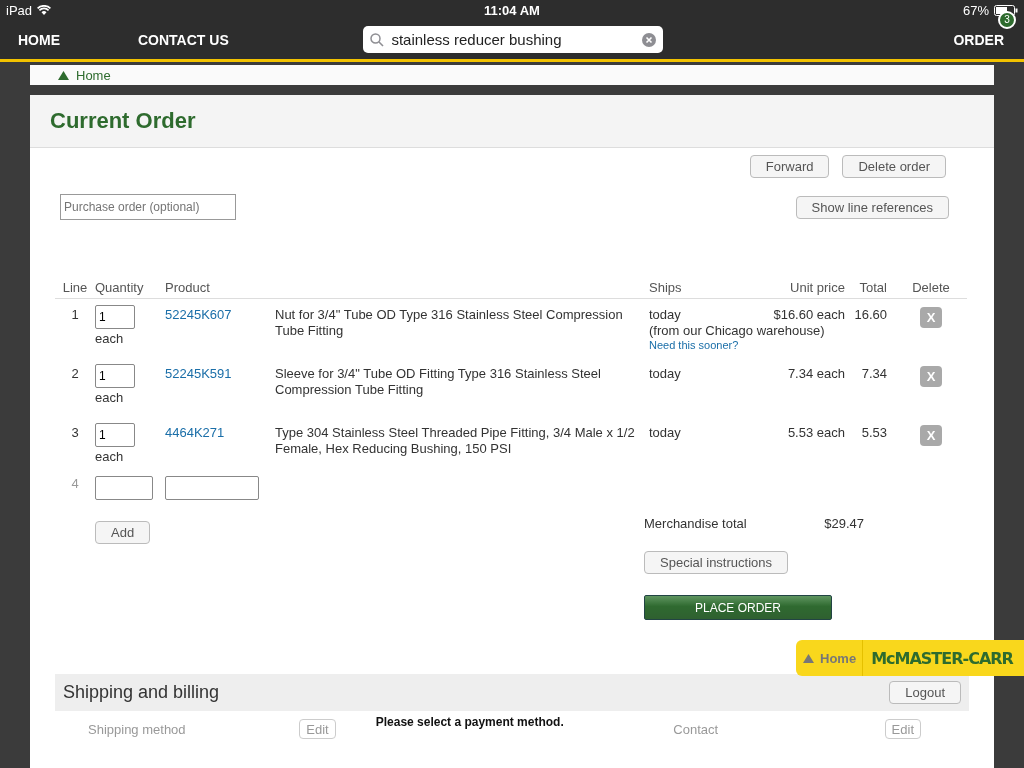  What do you see at coordinates (873, 287) in the screenshot?
I see `column-header: Total` at bounding box center [873, 287].